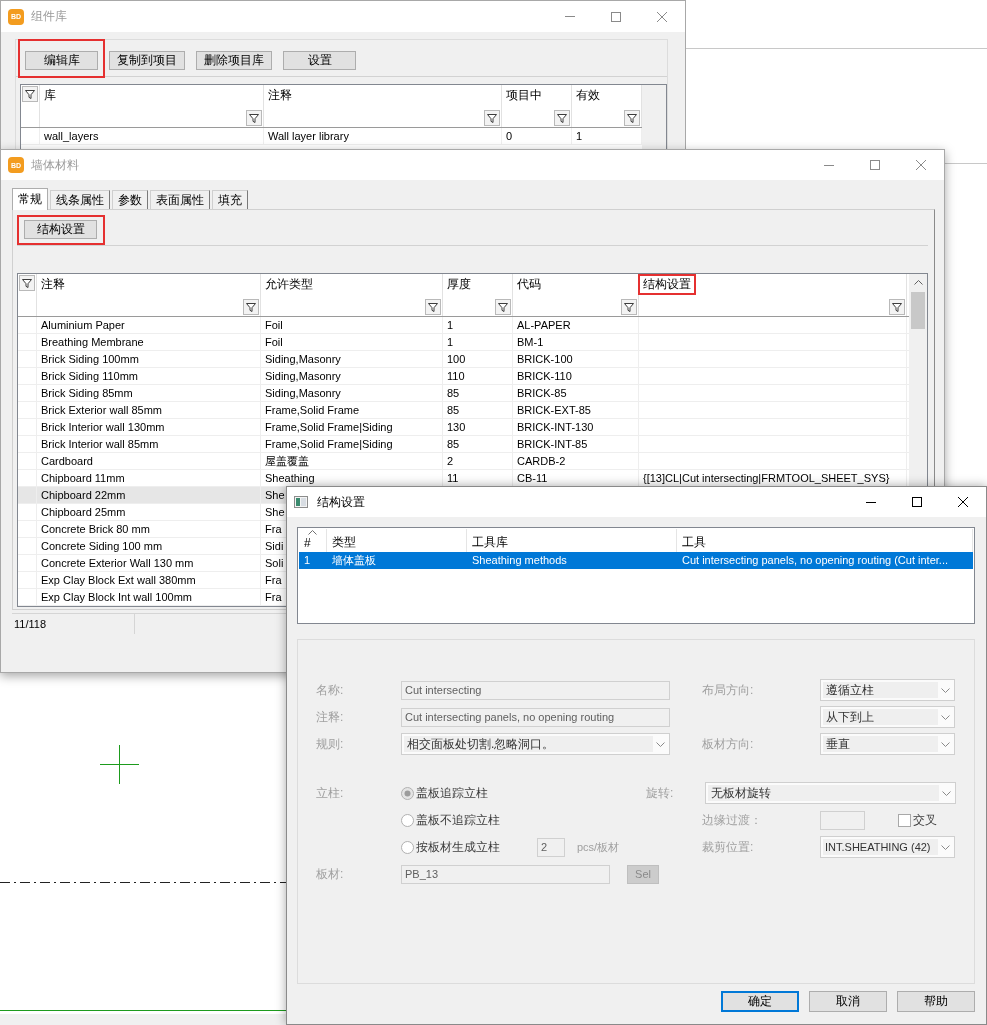  I want to click on material-comment: Aluminium Paper, so click(83, 325).